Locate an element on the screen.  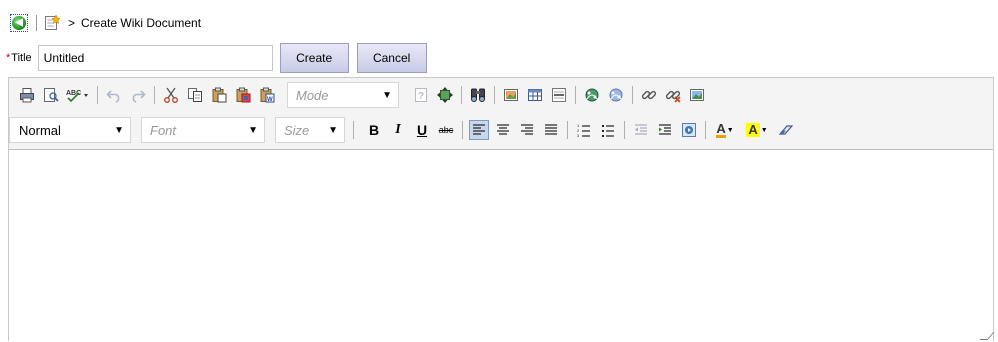
numbered-list-icon: 123 is located at coordinates (584, 130).